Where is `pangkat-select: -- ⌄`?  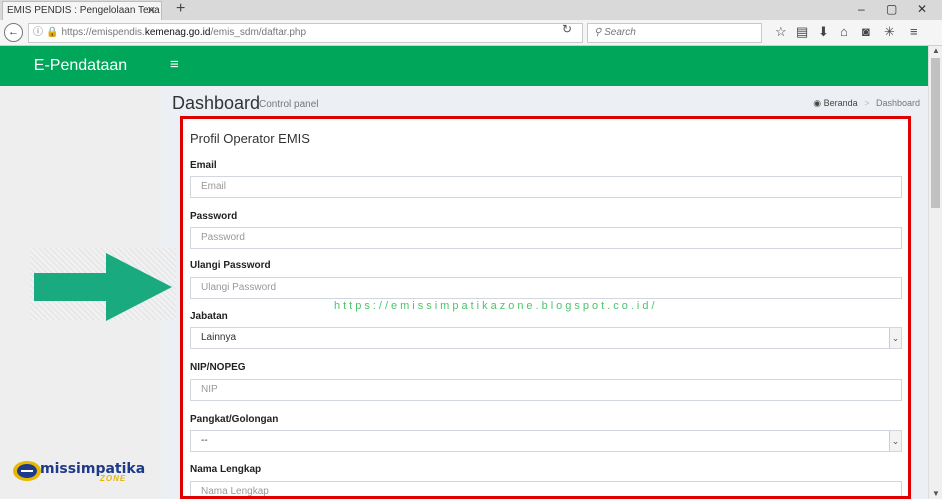 pangkat-select: -- ⌄ is located at coordinates (546, 441).